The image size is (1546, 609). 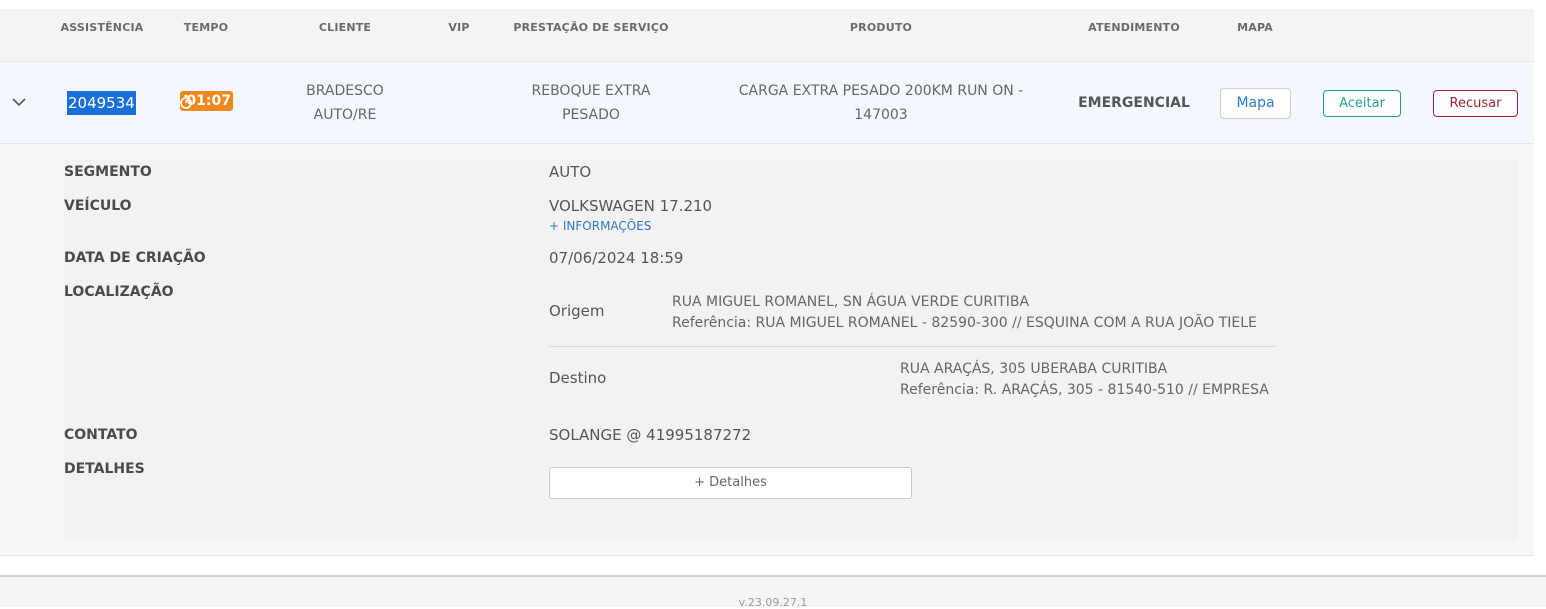 I want to click on header-prestacao: PRESTAÇÃO DE SERVIÇO, so click(x=591, y=27).